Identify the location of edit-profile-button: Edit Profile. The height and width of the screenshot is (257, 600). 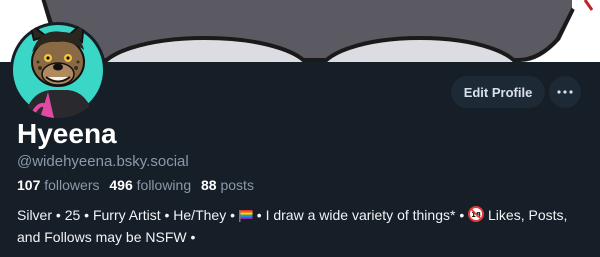
(498, 92).